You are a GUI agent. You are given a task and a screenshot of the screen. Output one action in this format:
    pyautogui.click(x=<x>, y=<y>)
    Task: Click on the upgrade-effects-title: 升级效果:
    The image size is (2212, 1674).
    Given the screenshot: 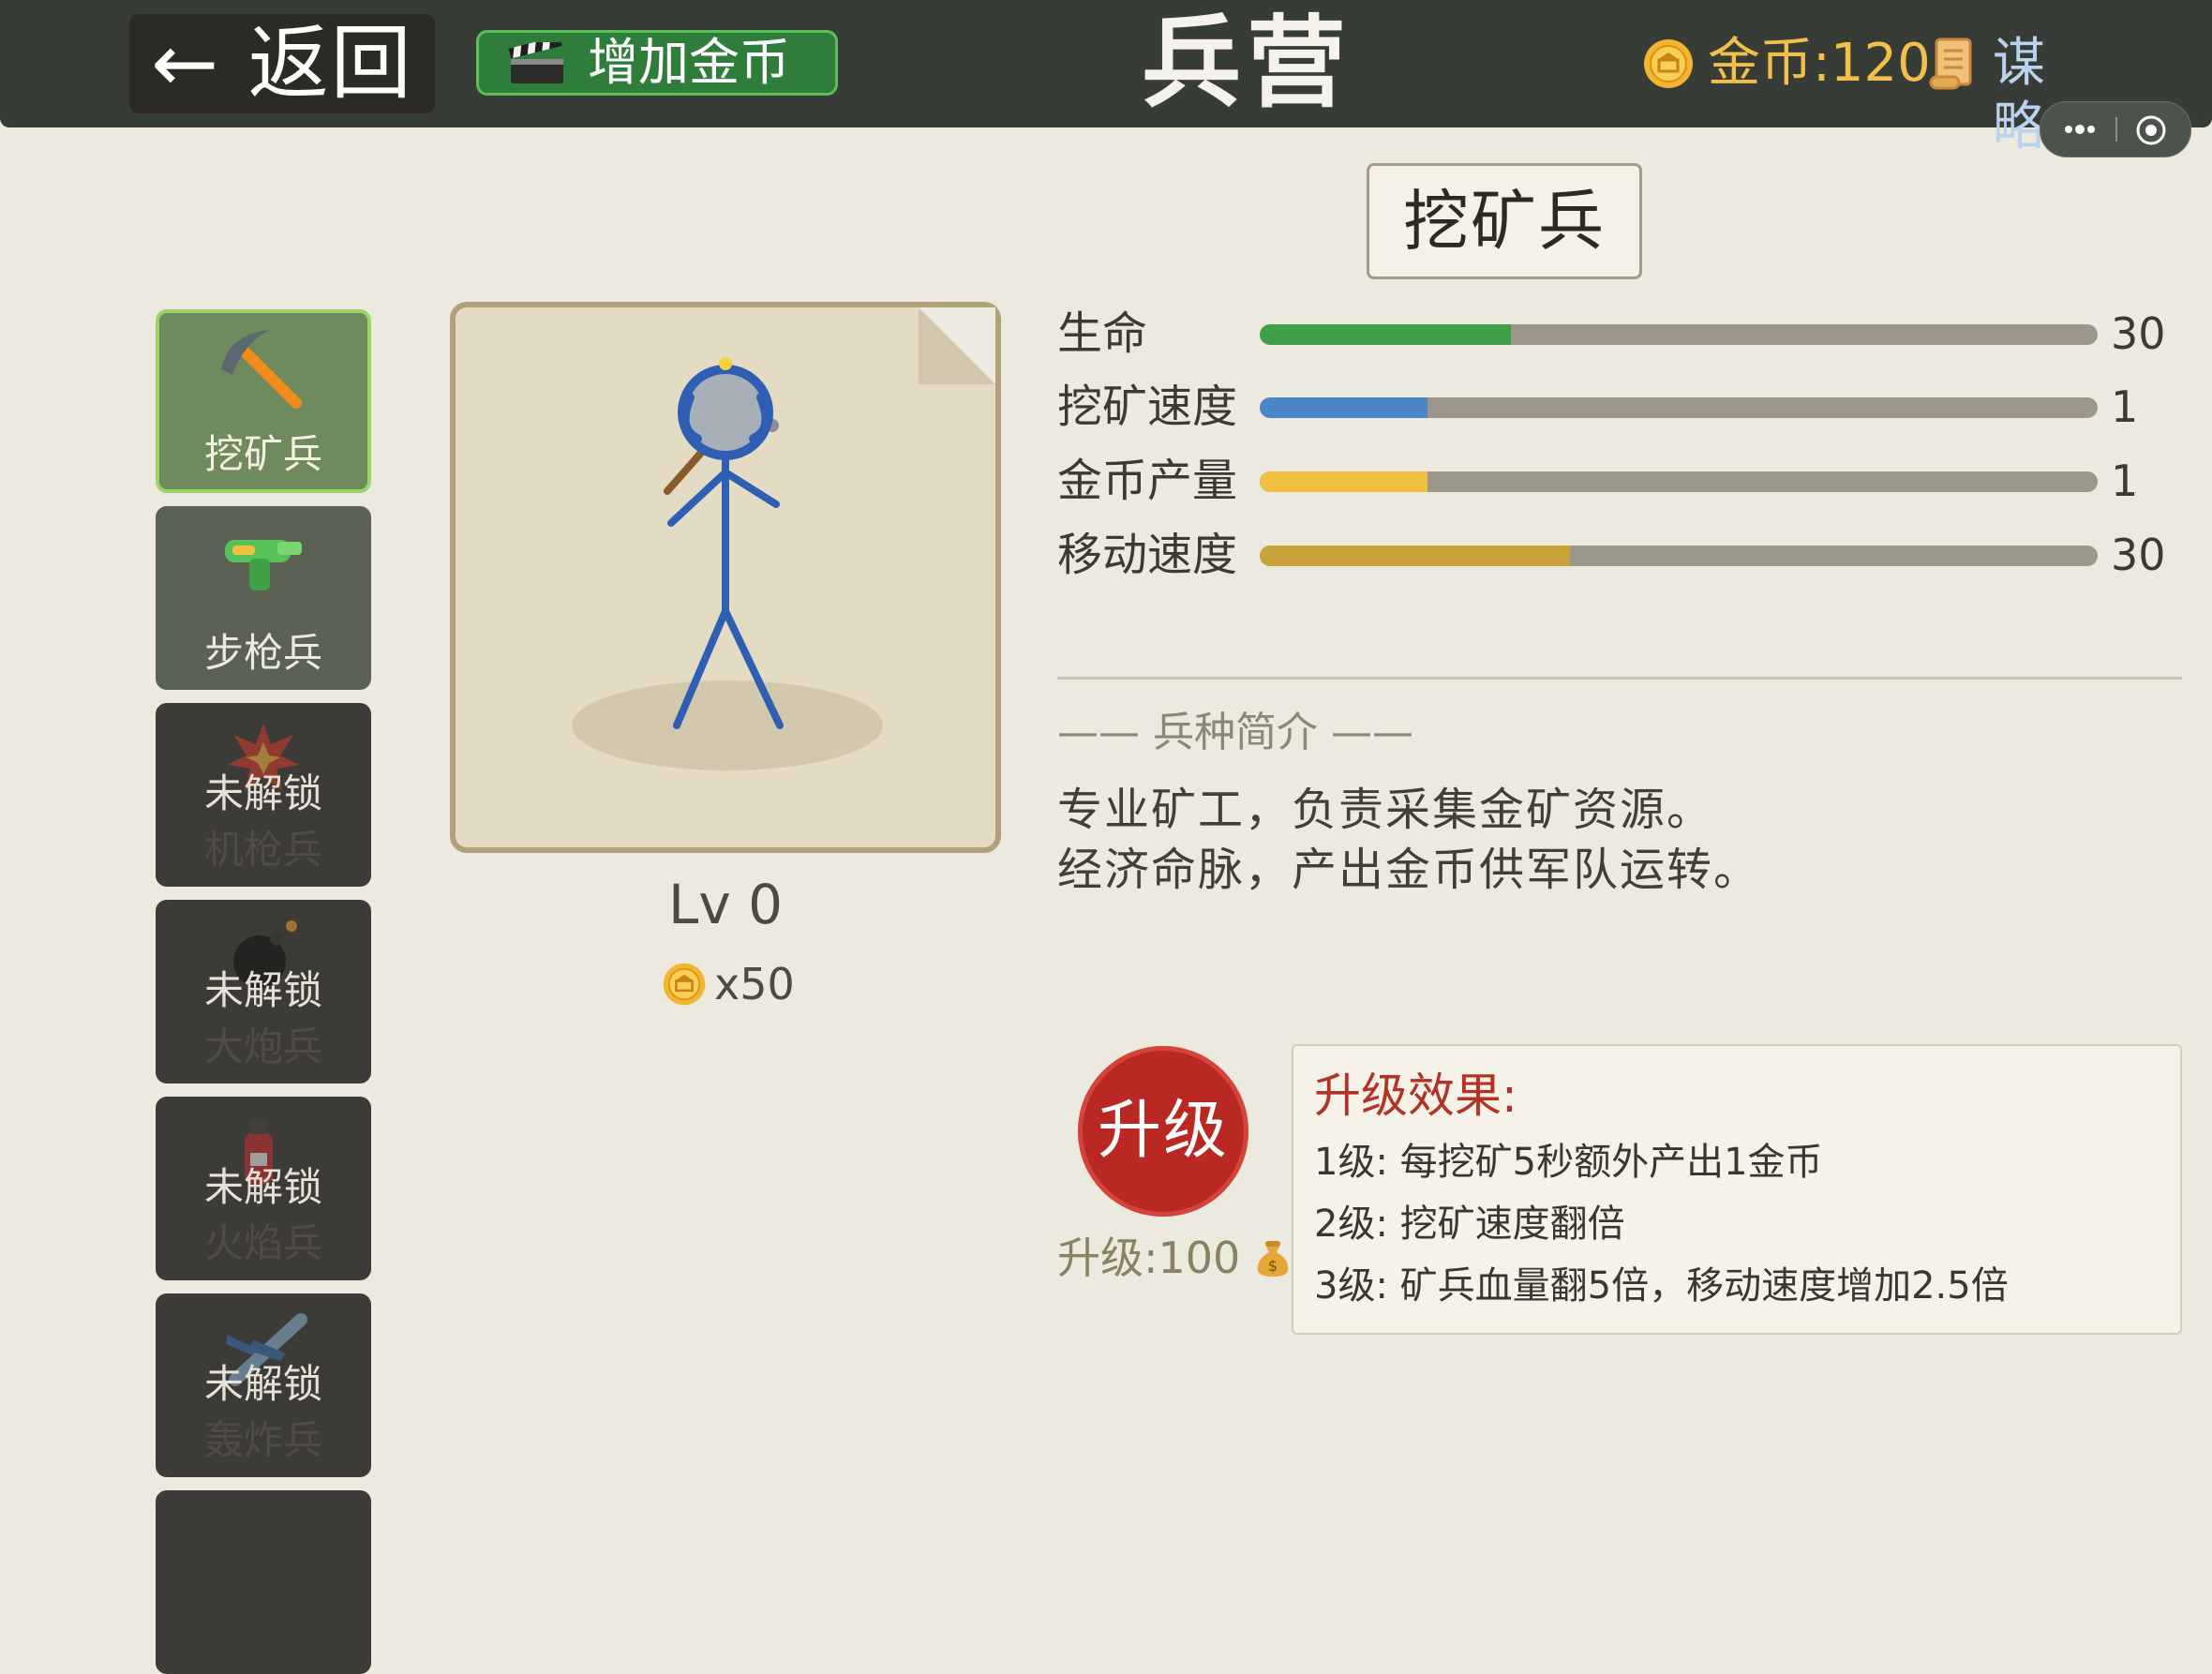 What is the action you would take?
    pyautogui.click(x=1415, y=1096)
    